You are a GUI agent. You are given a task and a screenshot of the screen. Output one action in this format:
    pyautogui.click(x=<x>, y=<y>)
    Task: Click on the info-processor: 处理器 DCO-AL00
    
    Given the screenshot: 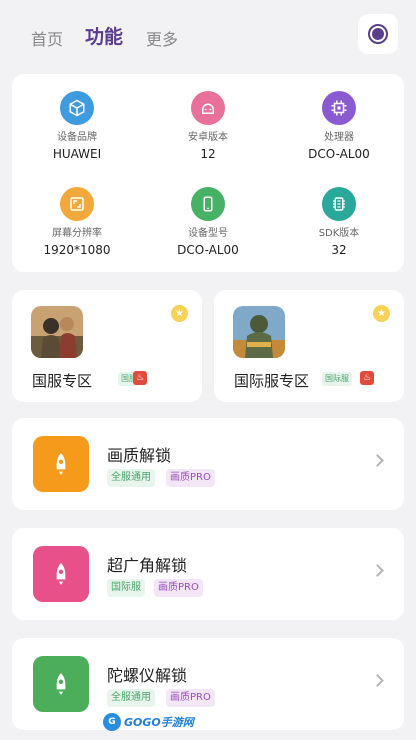 What is the action you would take?
    pyautogui.click(x=339, y=126)
    